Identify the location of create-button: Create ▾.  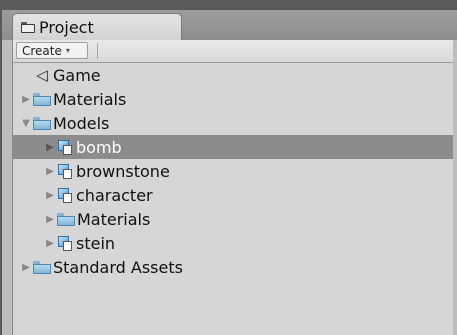
(52, 50).